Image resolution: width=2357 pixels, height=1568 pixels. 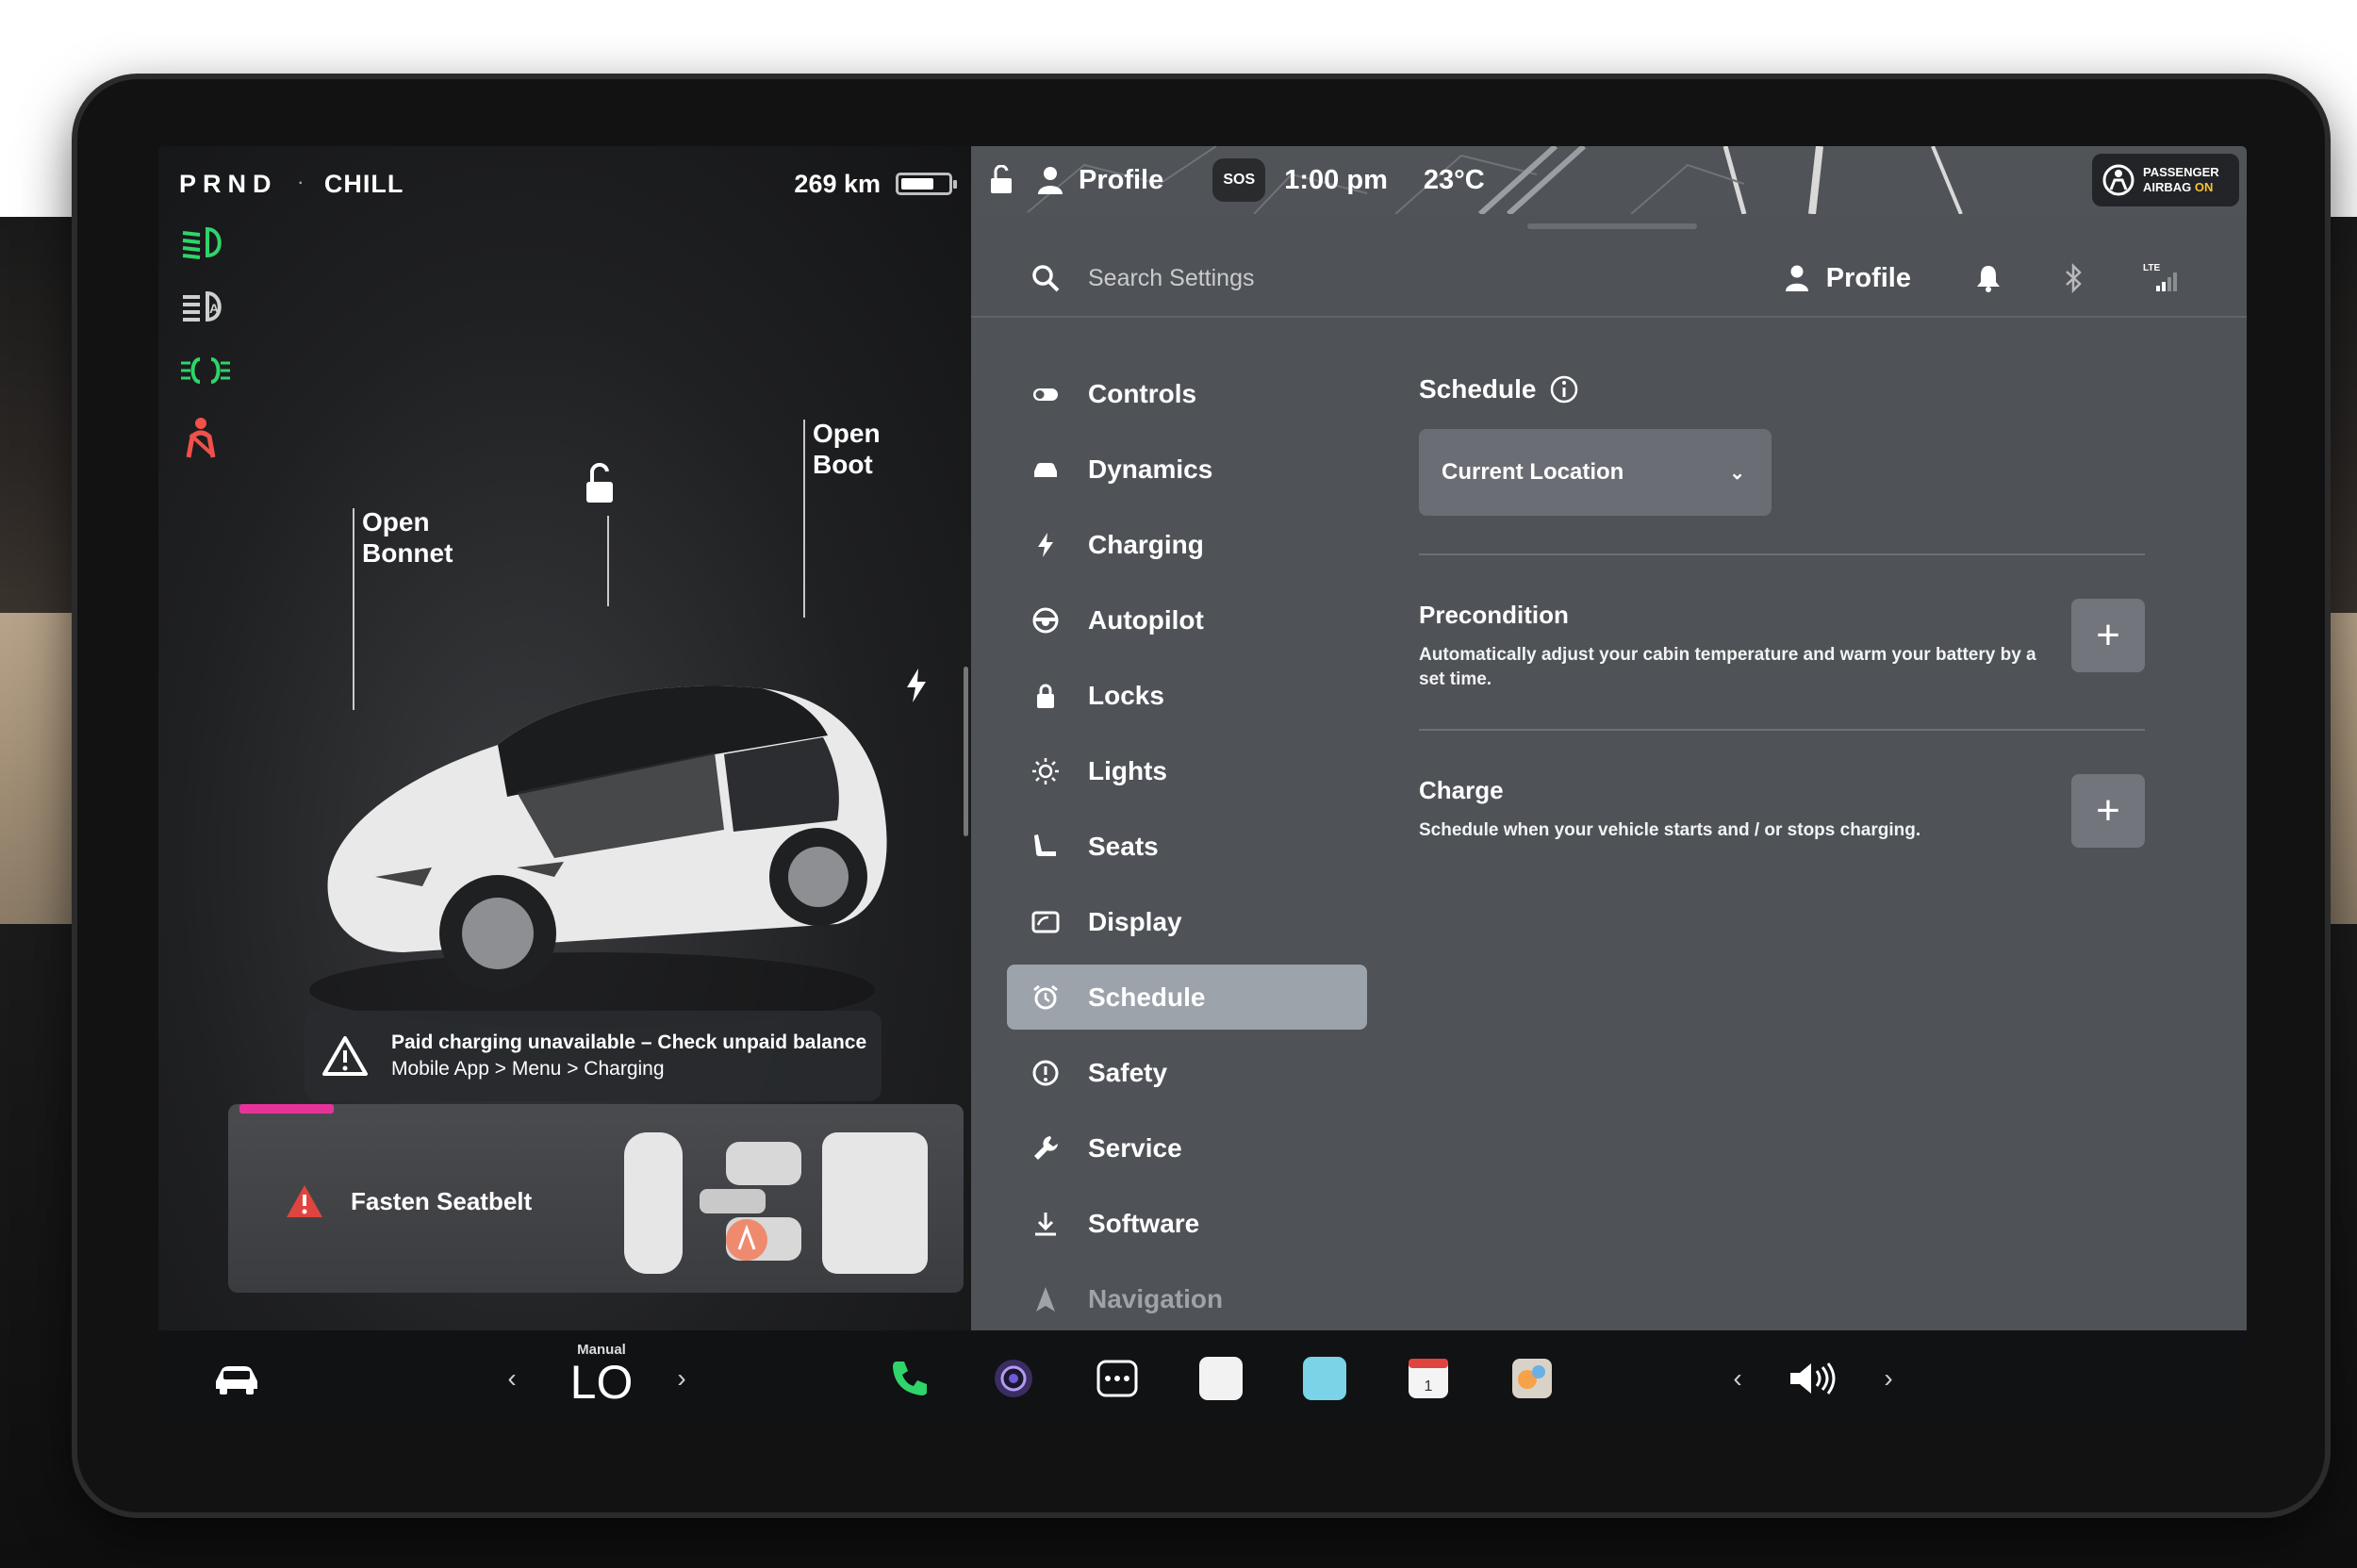 What do you see at coordinates (1782, 389) in the screenshot?
I see `schedule-heading: Schedule` at bounding box center [1782, 389].